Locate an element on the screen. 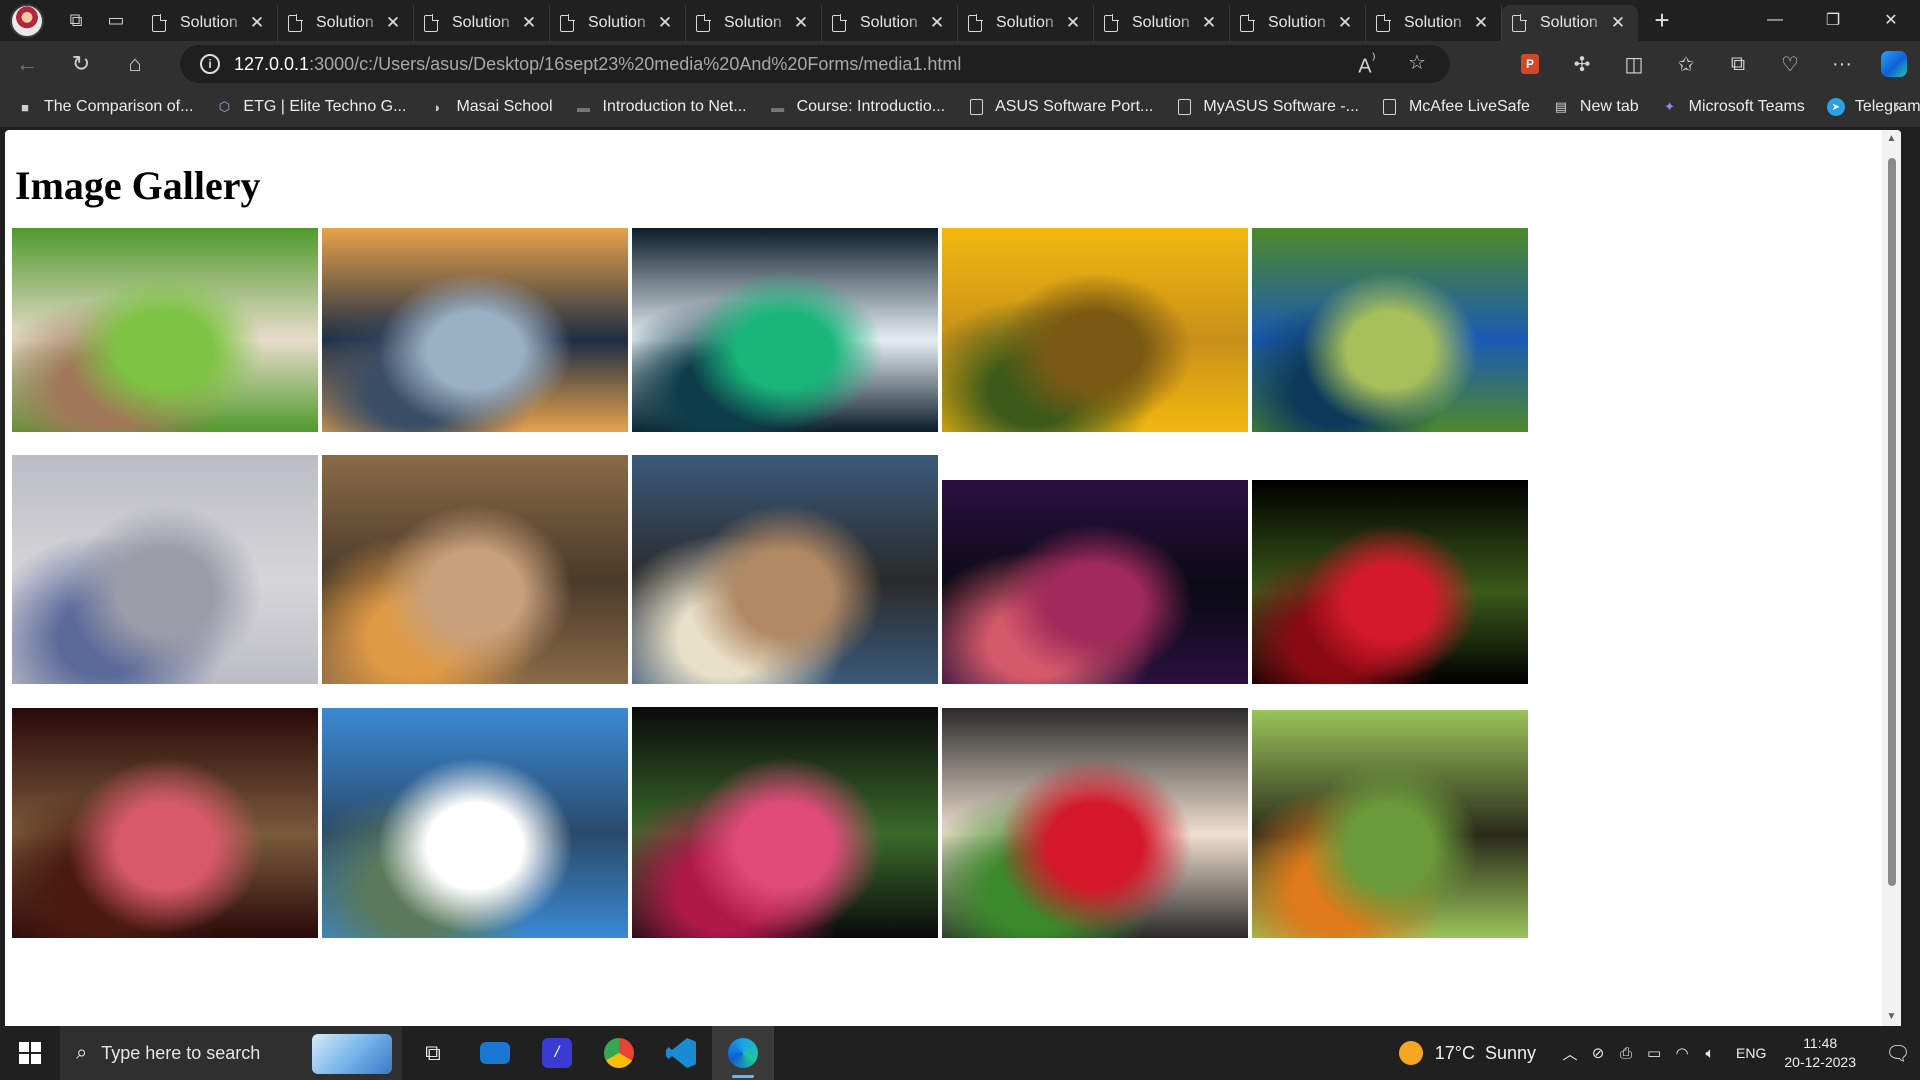  battery-icon: ▭ is located at coordinates (1654, 1053).